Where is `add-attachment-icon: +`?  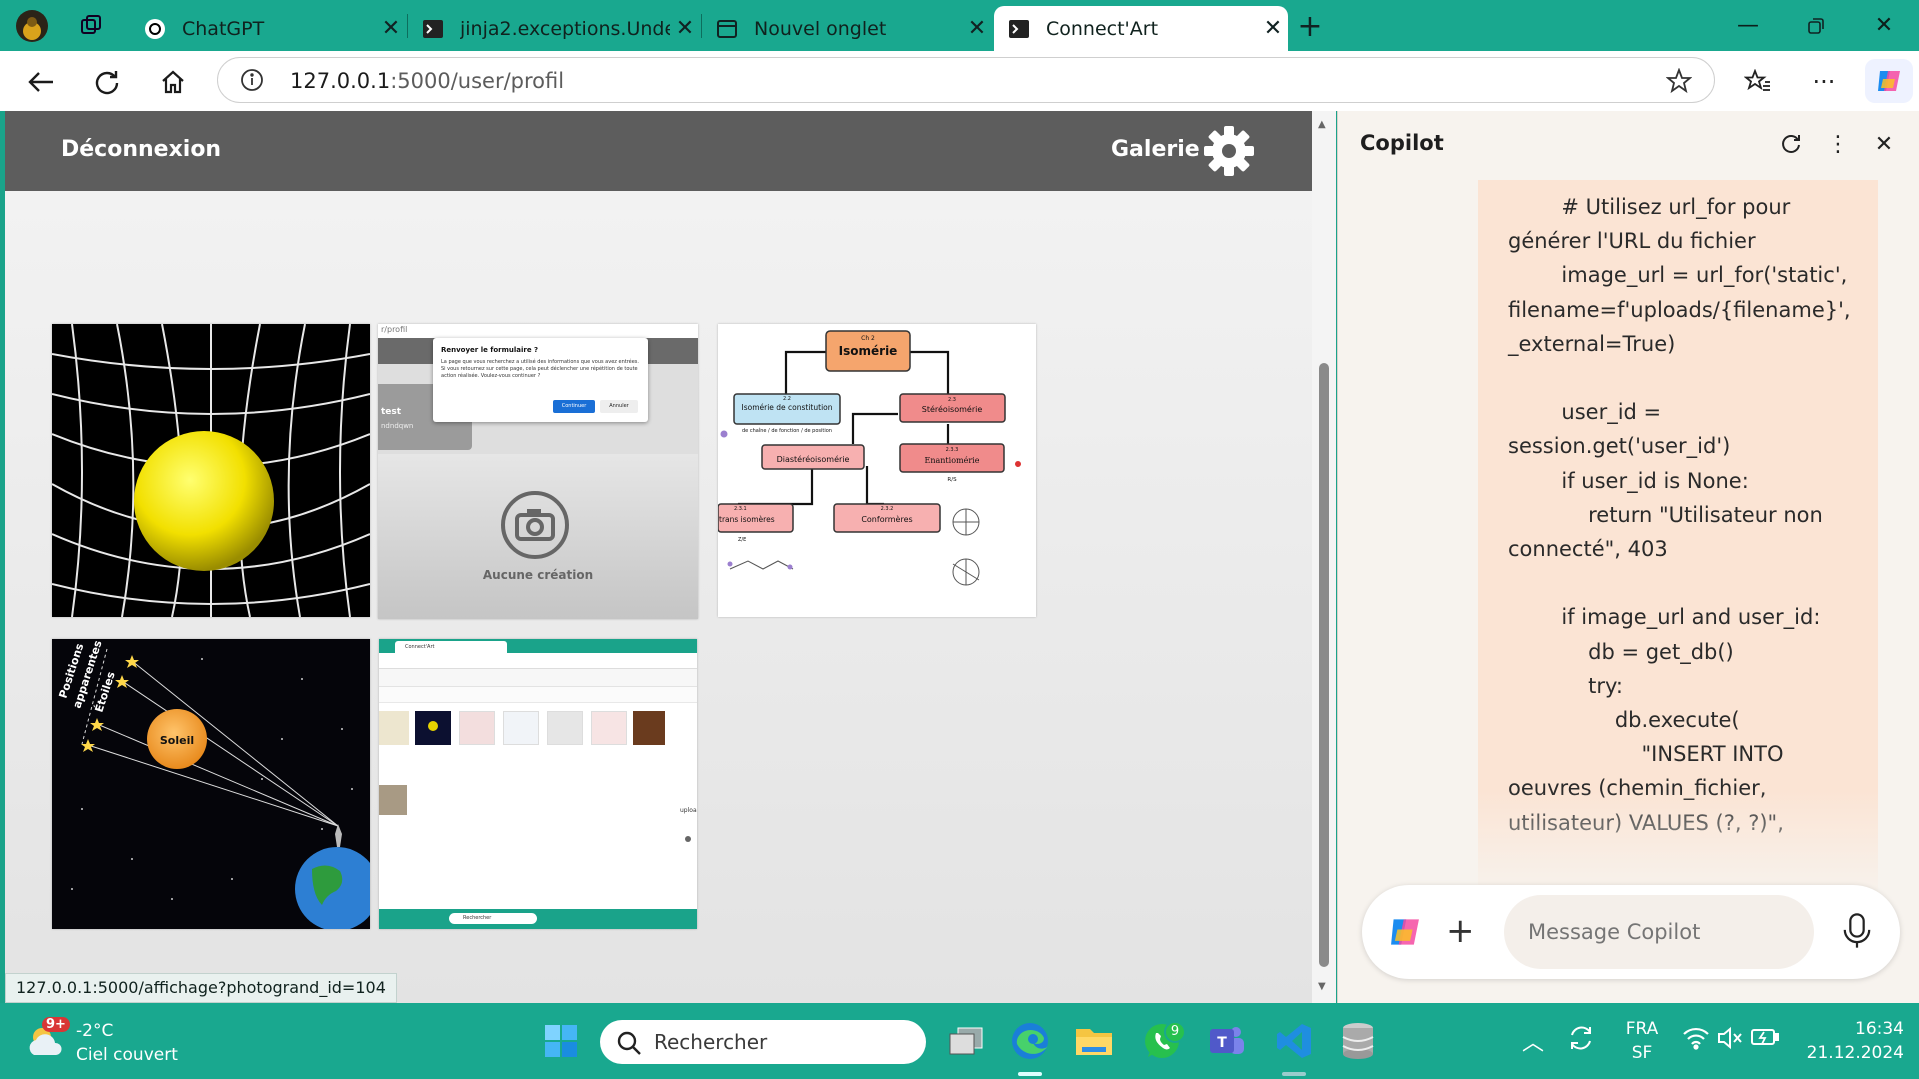 add-attachment-icon: + is located at coordinates (1460, 931).